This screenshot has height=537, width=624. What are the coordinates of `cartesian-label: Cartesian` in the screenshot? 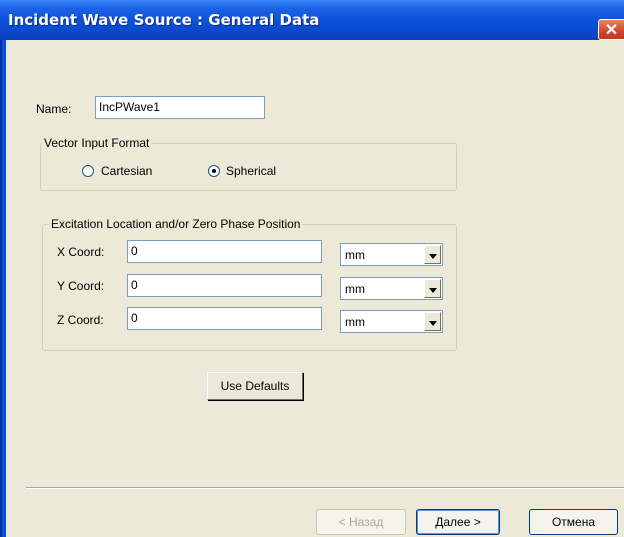 It's located at (126, 171).